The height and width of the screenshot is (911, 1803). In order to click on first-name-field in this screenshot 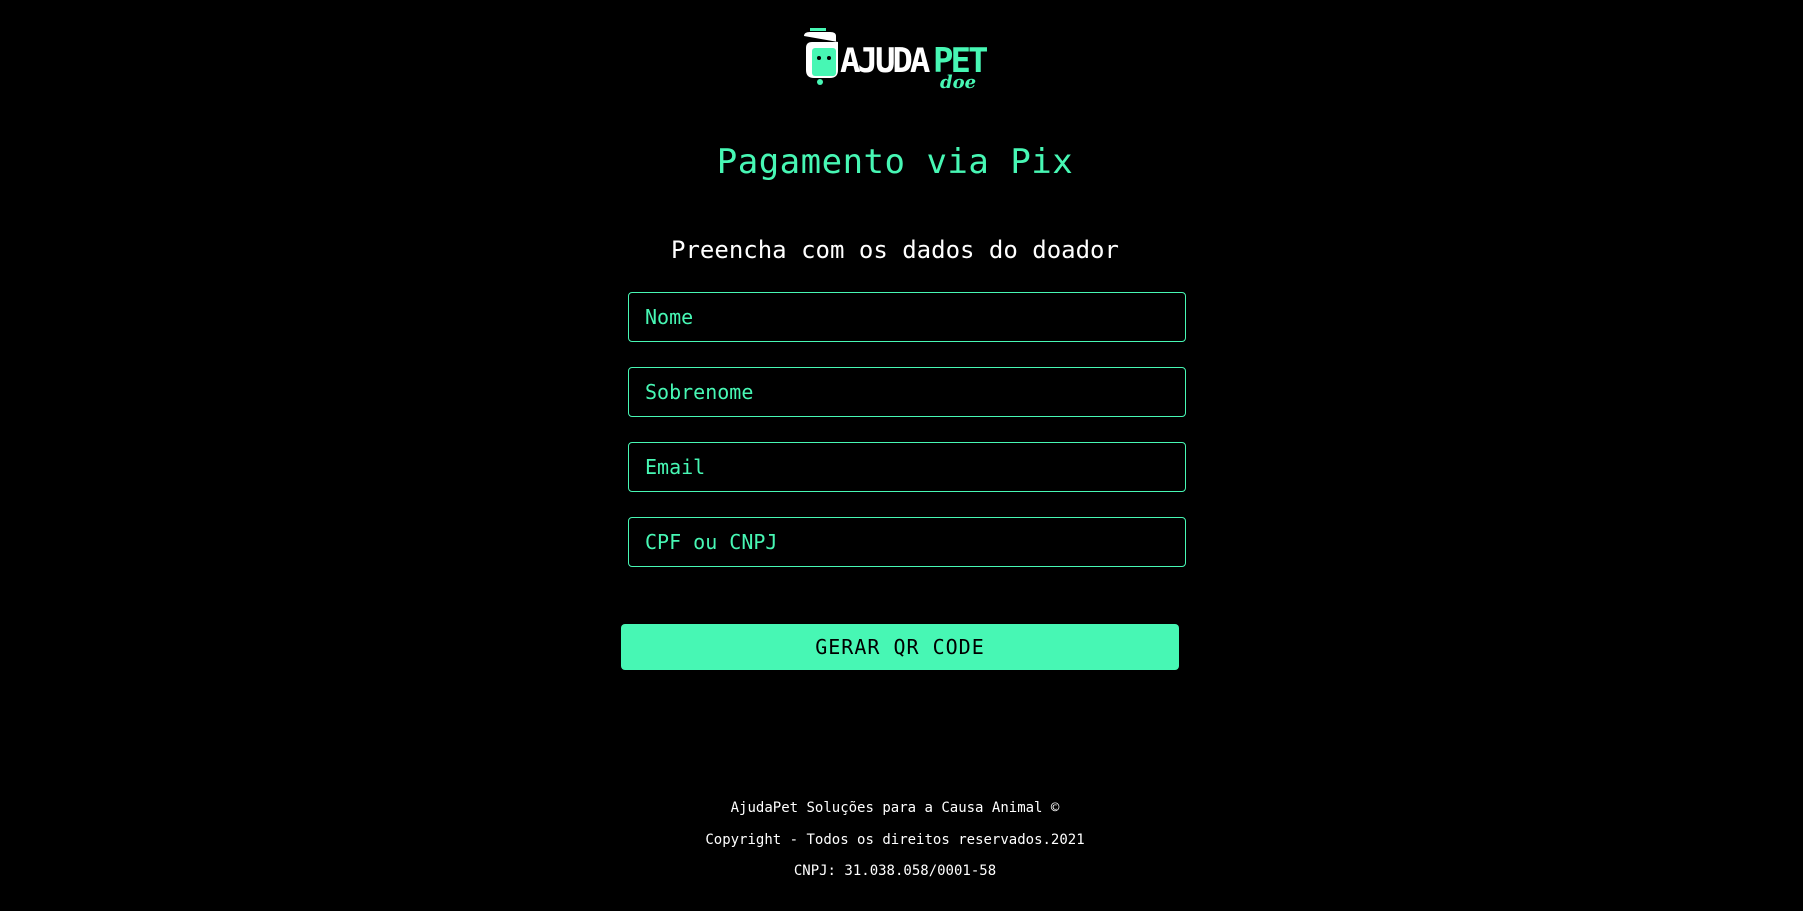, I will do `click(907, 317)`.